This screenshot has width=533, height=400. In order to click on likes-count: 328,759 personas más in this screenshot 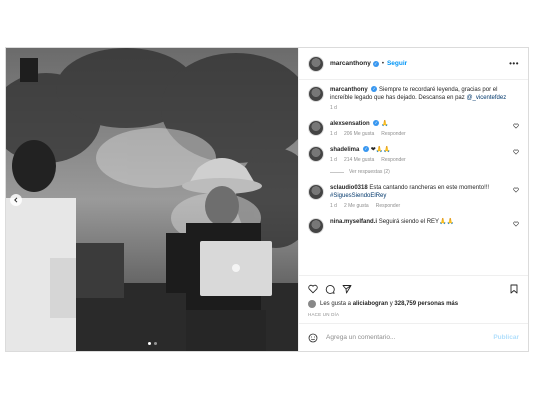, I will do `click(426, 304)`.